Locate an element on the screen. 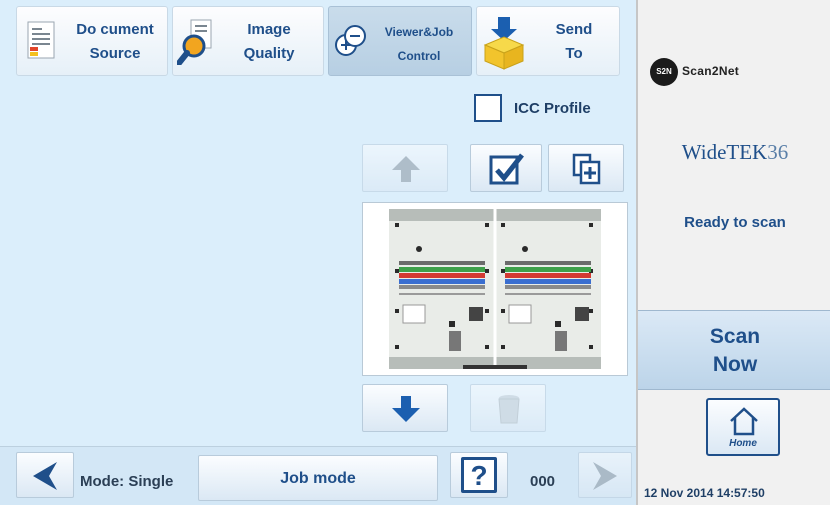  move-up-button is located at coordinates (405, 168).